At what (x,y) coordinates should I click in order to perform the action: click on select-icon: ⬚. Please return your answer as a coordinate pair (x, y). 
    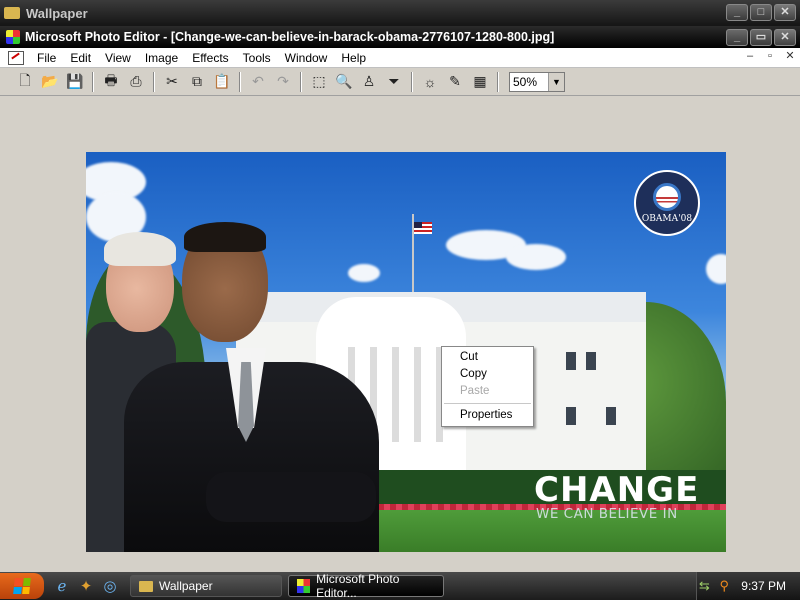
    Looking at the image, I should click on (319, 82).